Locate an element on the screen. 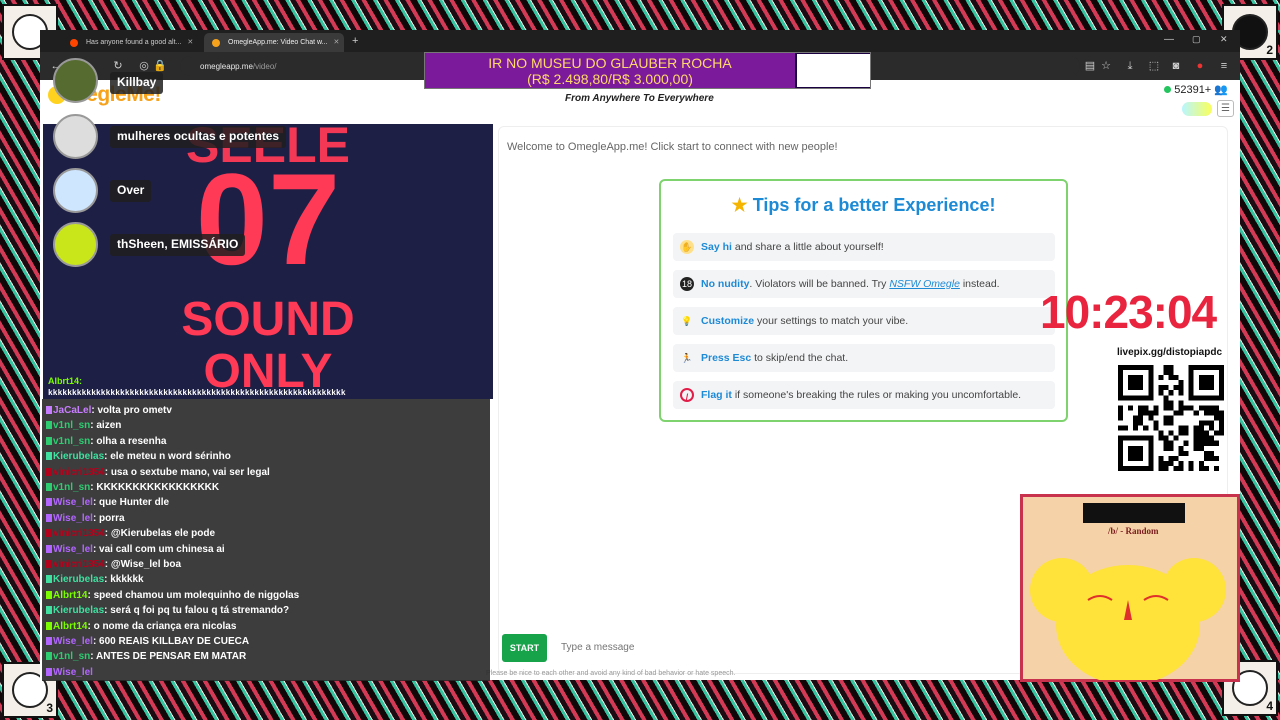 The width and height of the screenshot is (1280, 720). addon-icon: ● is located at coordinates (1200, 66).